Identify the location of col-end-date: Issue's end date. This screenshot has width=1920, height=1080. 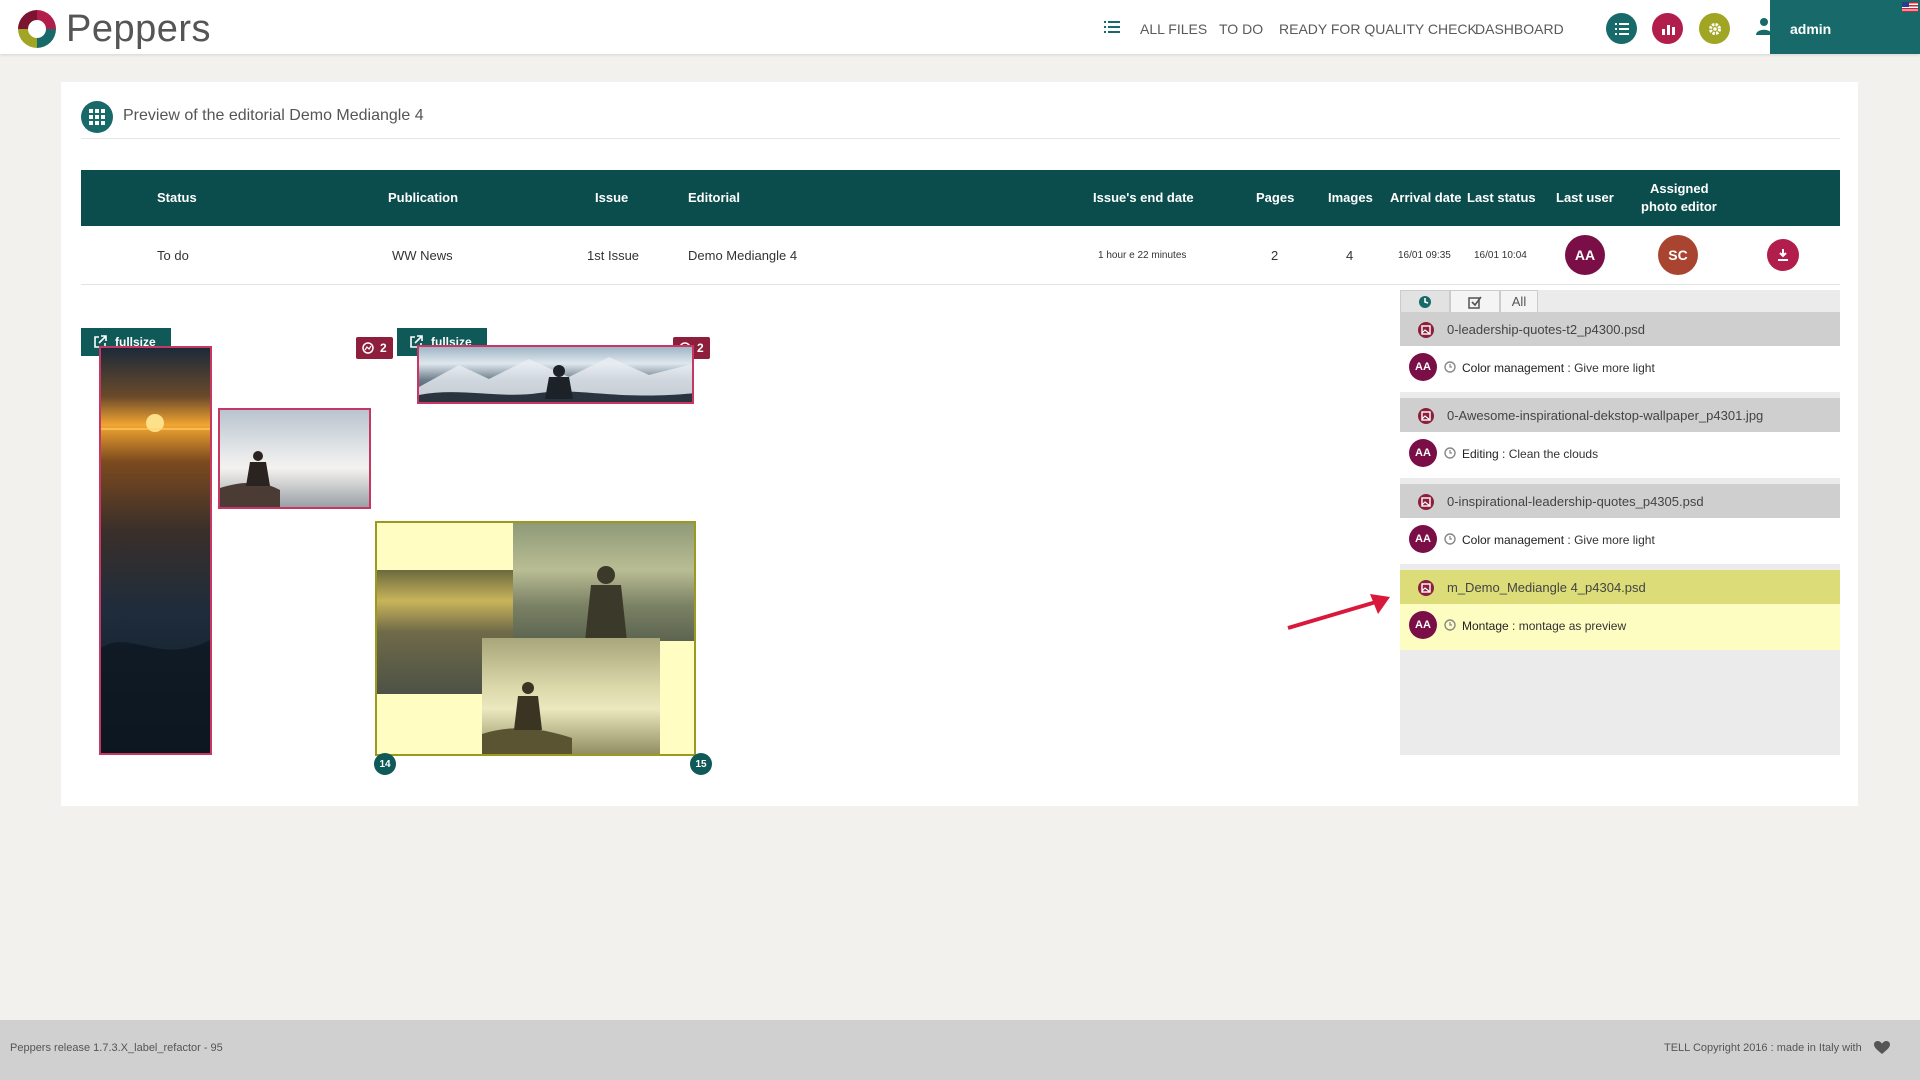
(1143, 198).